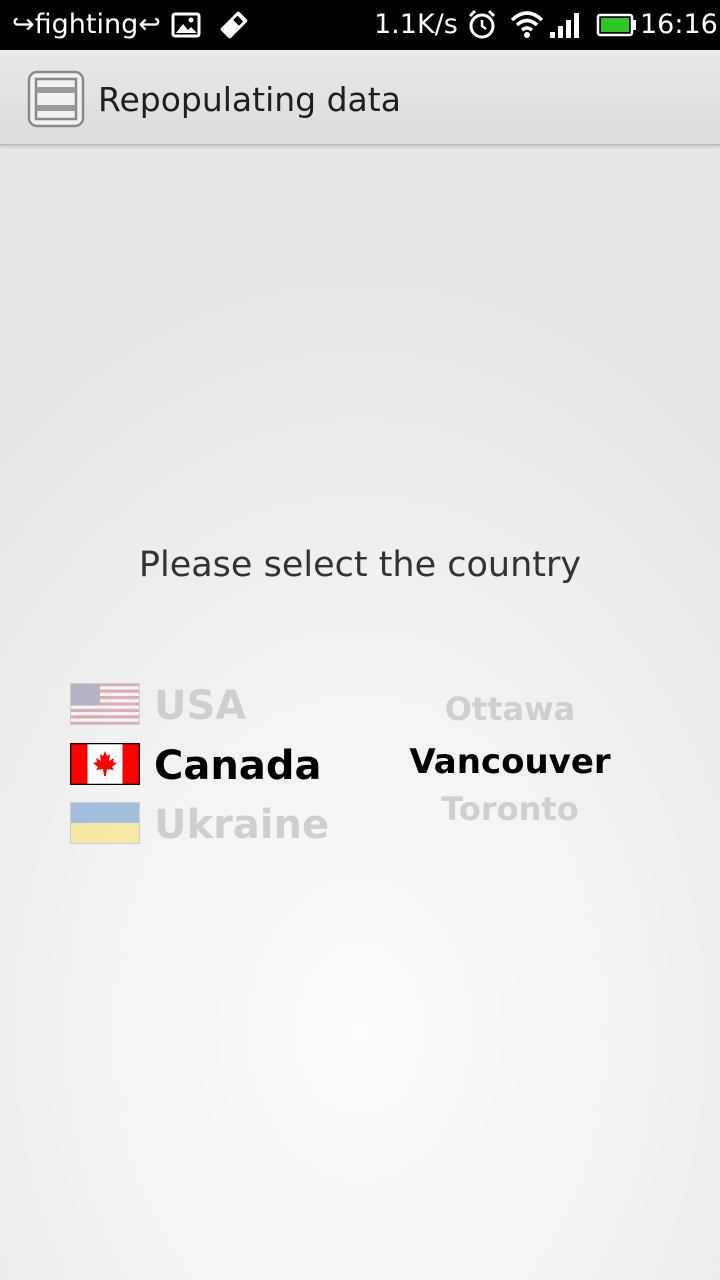 The width and height of the screenshot is (720, 1280). Describe the element at coordinates (360, 25) in the screenshot. I see `status-bar: ↪fighting↩ 1.1K/s 16:16` at that location.